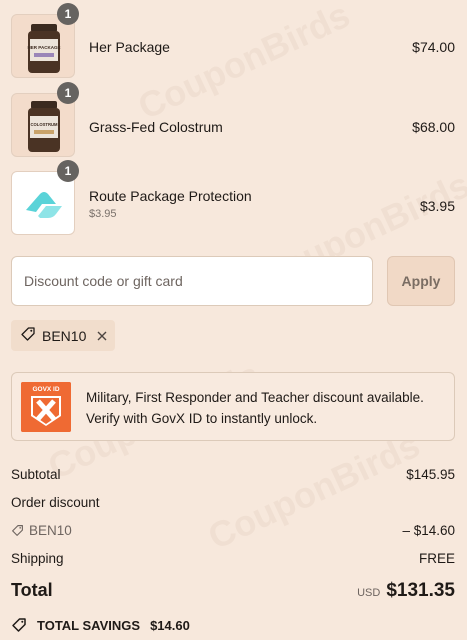 This screenshot has height=640, width=467. Describe the element at coordinates (233, 593) in the screenshot. I see `total-row: Total USD $131.35` at that location.